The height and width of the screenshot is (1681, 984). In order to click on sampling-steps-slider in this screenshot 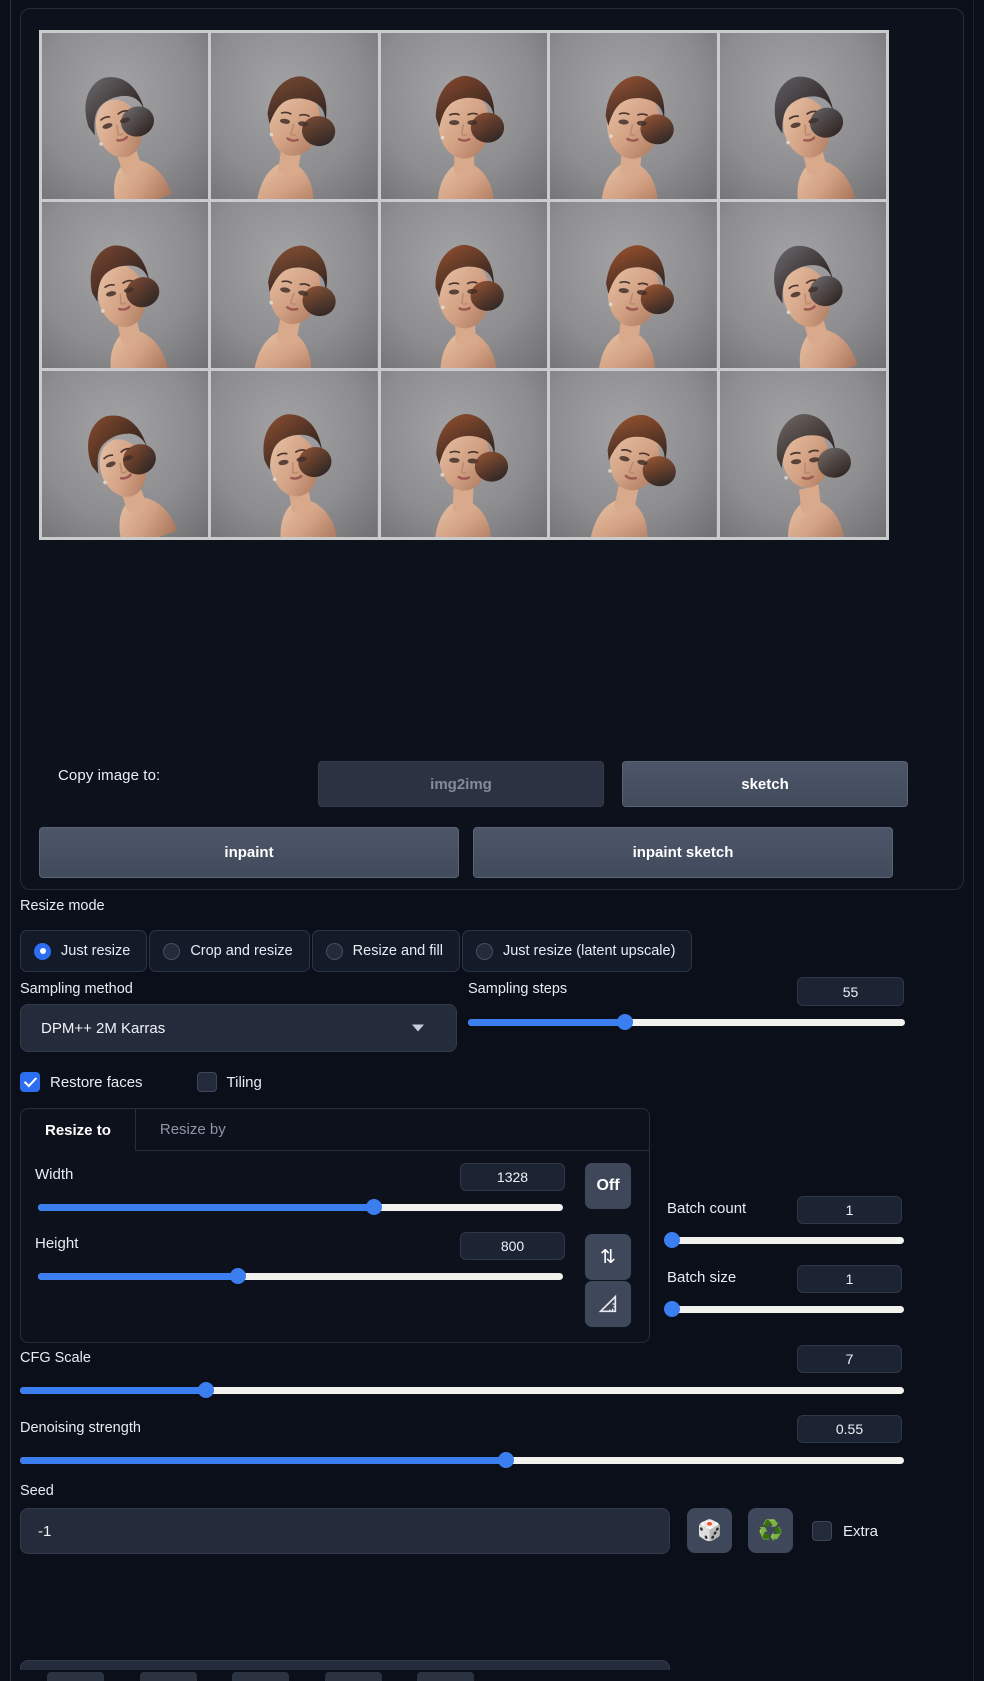, I will do `click(686, 1022)`.